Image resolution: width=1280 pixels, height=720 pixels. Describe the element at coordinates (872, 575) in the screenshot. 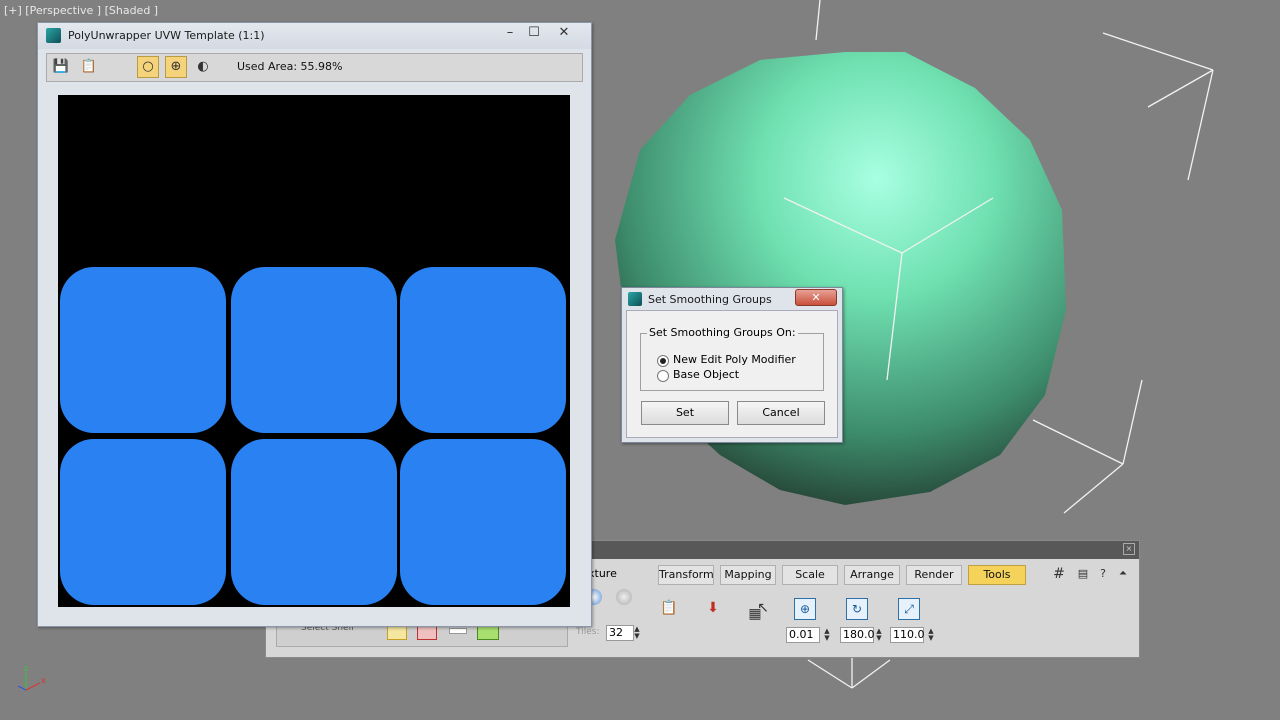

I see `tab-arrange: Arrange` at that location.